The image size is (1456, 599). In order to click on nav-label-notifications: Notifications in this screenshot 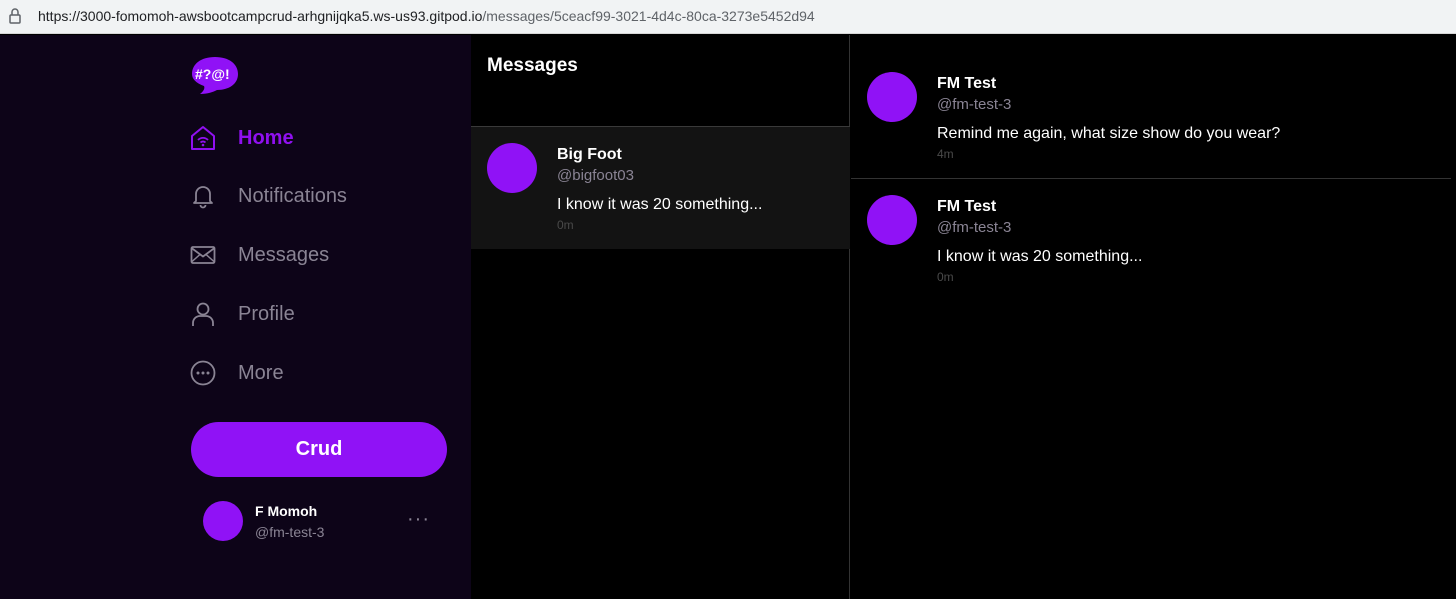, I will do `click(292, 196)`.